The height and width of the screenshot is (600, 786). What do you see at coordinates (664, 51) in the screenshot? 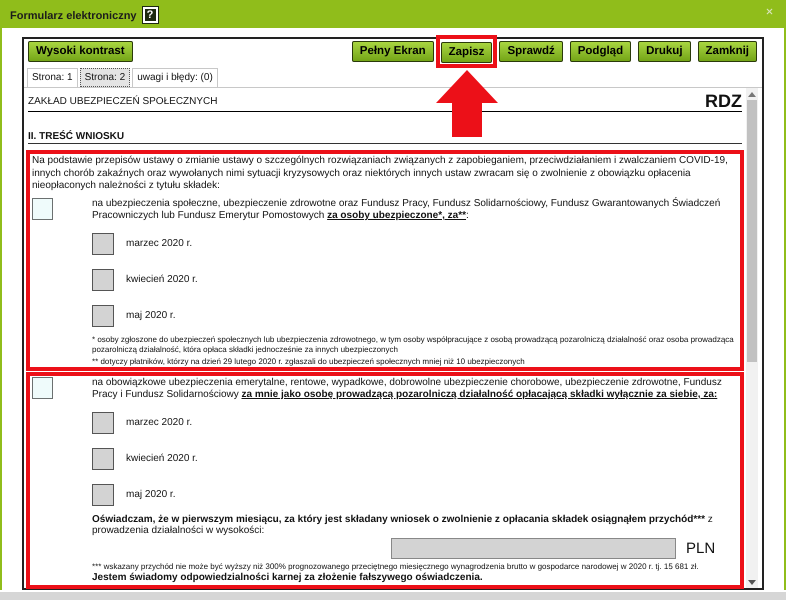
I see `toolbar-button: Drukuj` at bounding box center [664, 51].